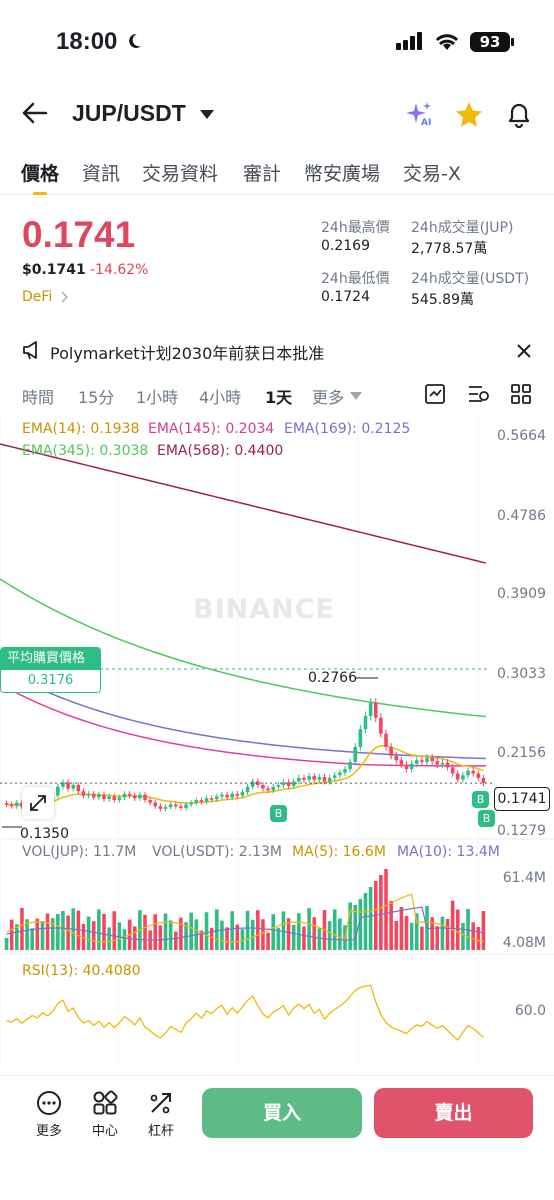 The image size is (554, 1200). Describe the element at coordinates (449, 249) in the screenshot. I see `vol-base-value: 2,778.57萬` at that location.